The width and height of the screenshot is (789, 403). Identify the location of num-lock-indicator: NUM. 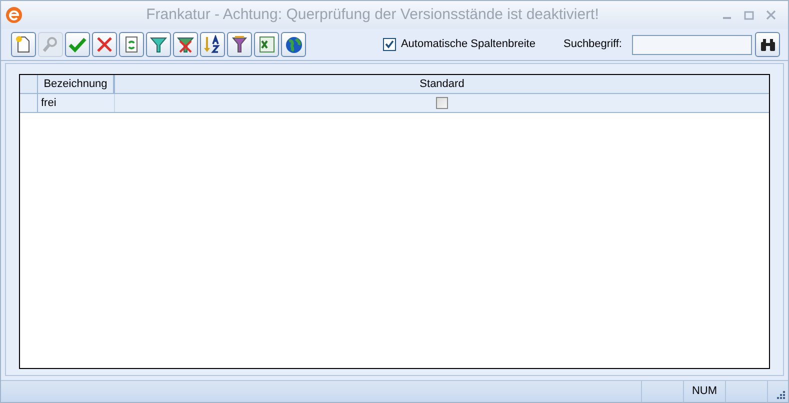
(705, 391).